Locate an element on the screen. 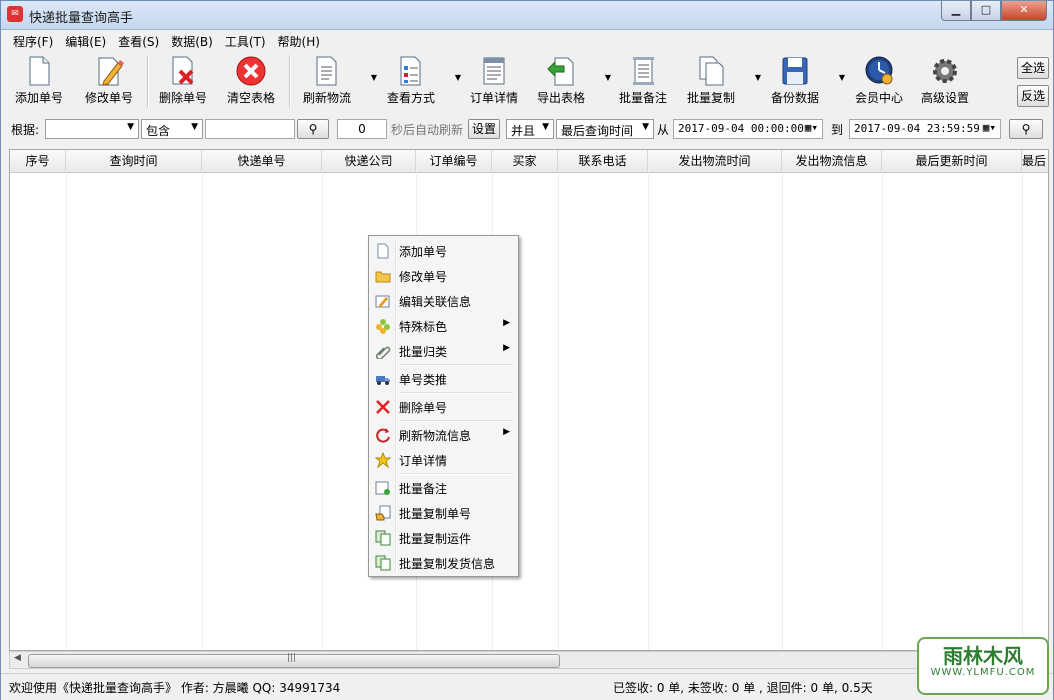 This screenshot has height=700, width=1054. order-detail-button: 订单详情 is located at coordinates (494, 82).